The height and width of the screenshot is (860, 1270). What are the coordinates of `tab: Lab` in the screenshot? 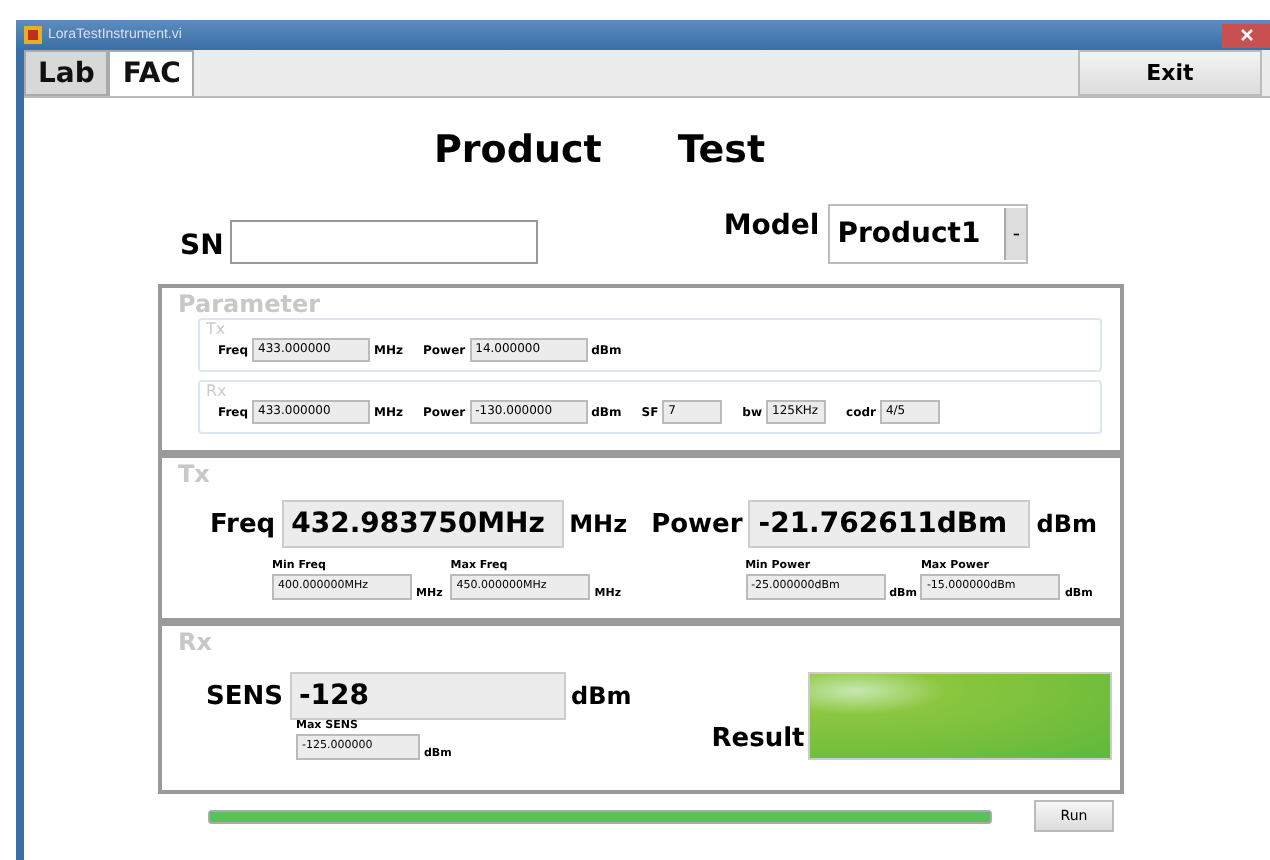 It's located at (66, 73).